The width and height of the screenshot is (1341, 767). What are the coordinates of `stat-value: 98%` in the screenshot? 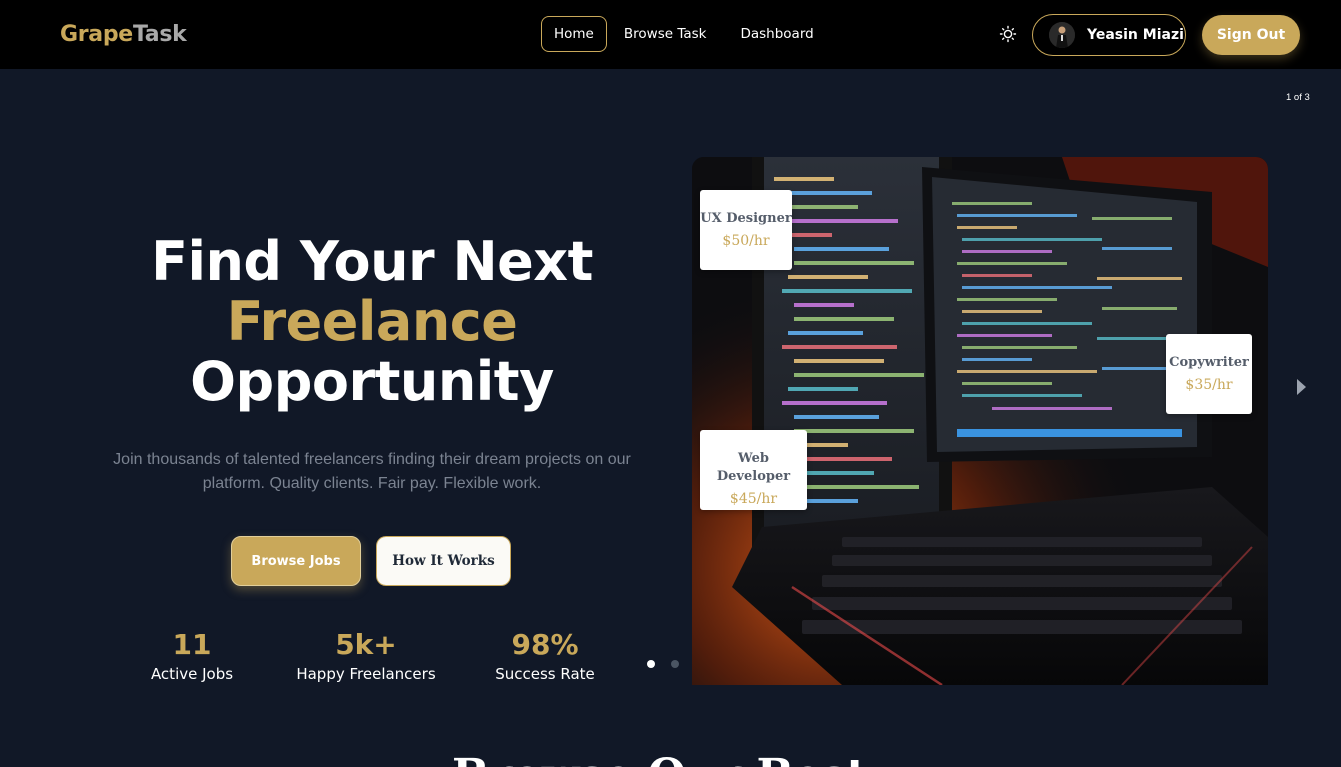 It's located at (545, 644).